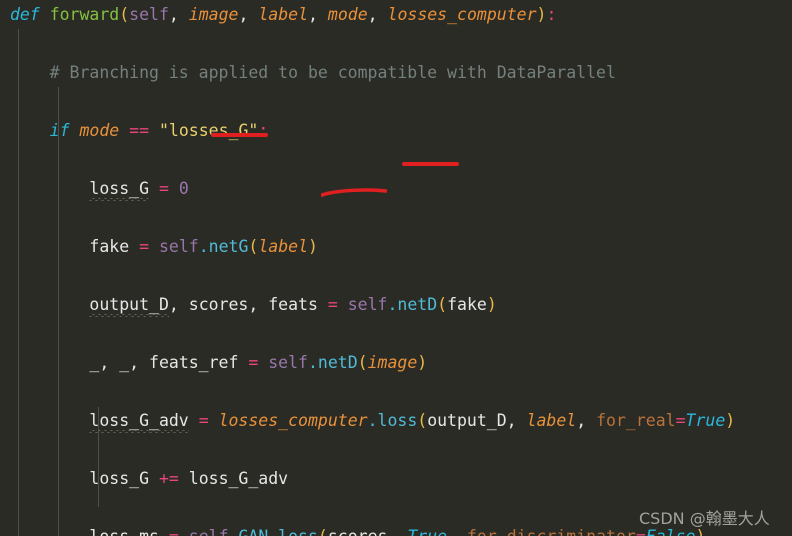  What do you see at coordinates (84, 14) in the screenshot?
I see `token-function-name: forward` at bounding box center [84, 14].